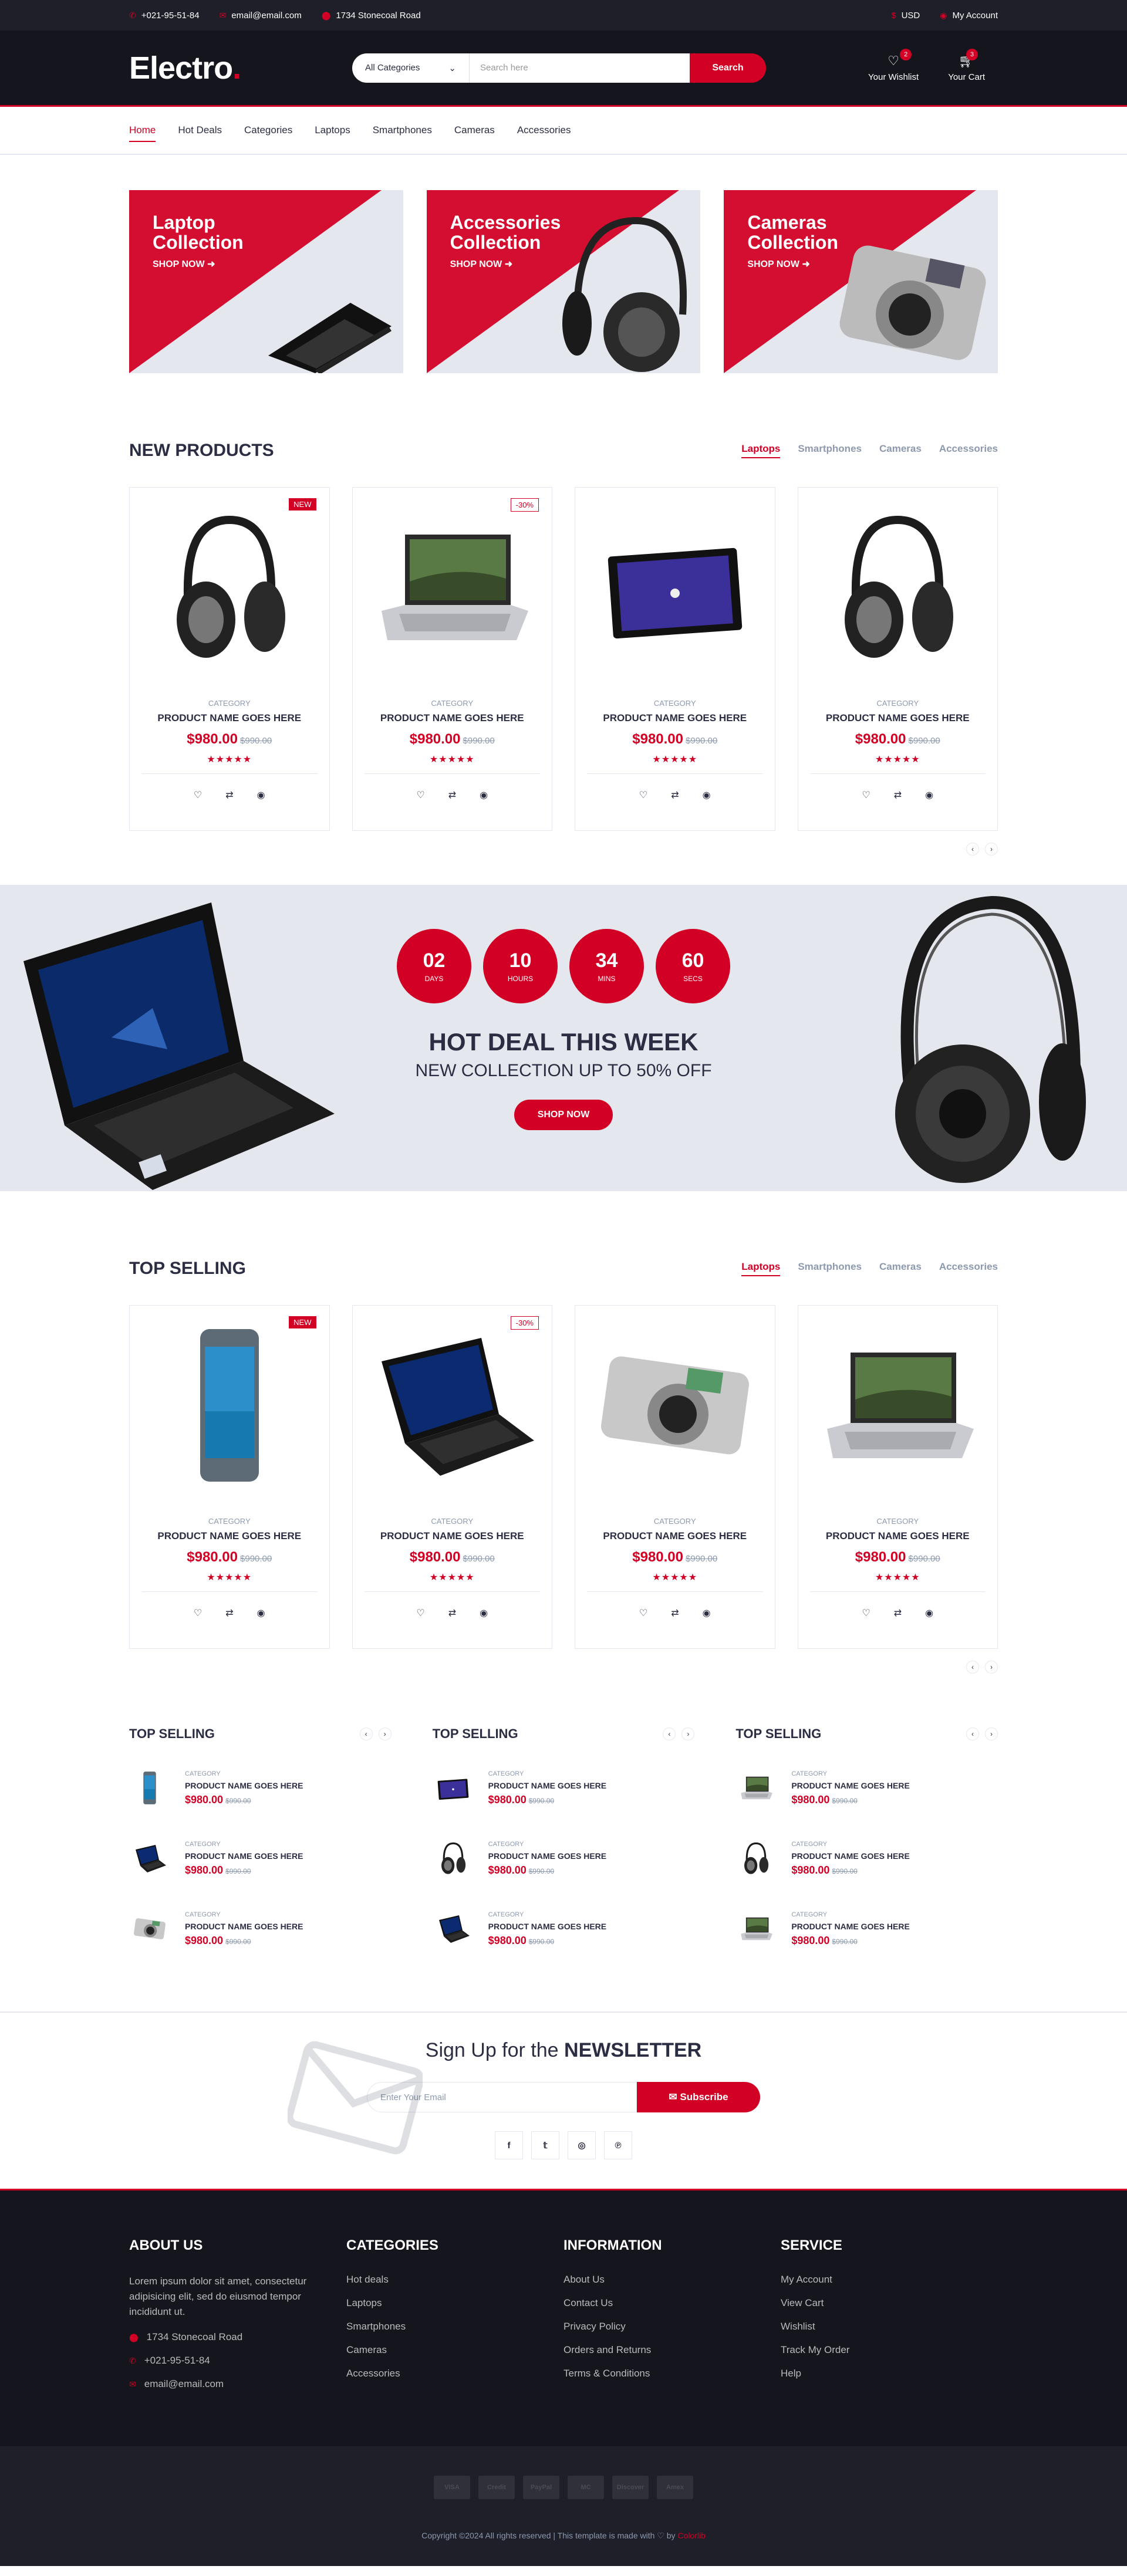  Describe the element at coordinates (402, 130) in the screenshot. I see `nav-smartphones: Smartphones` at that location.